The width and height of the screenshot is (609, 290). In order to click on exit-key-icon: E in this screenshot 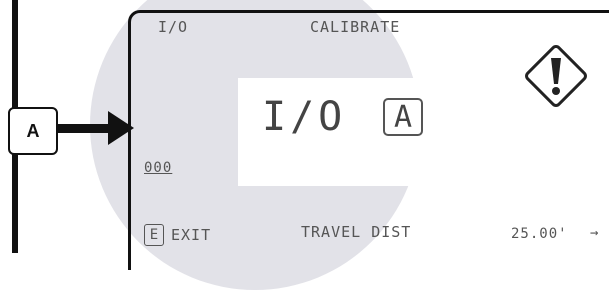, I will do `click(154, 235)`.